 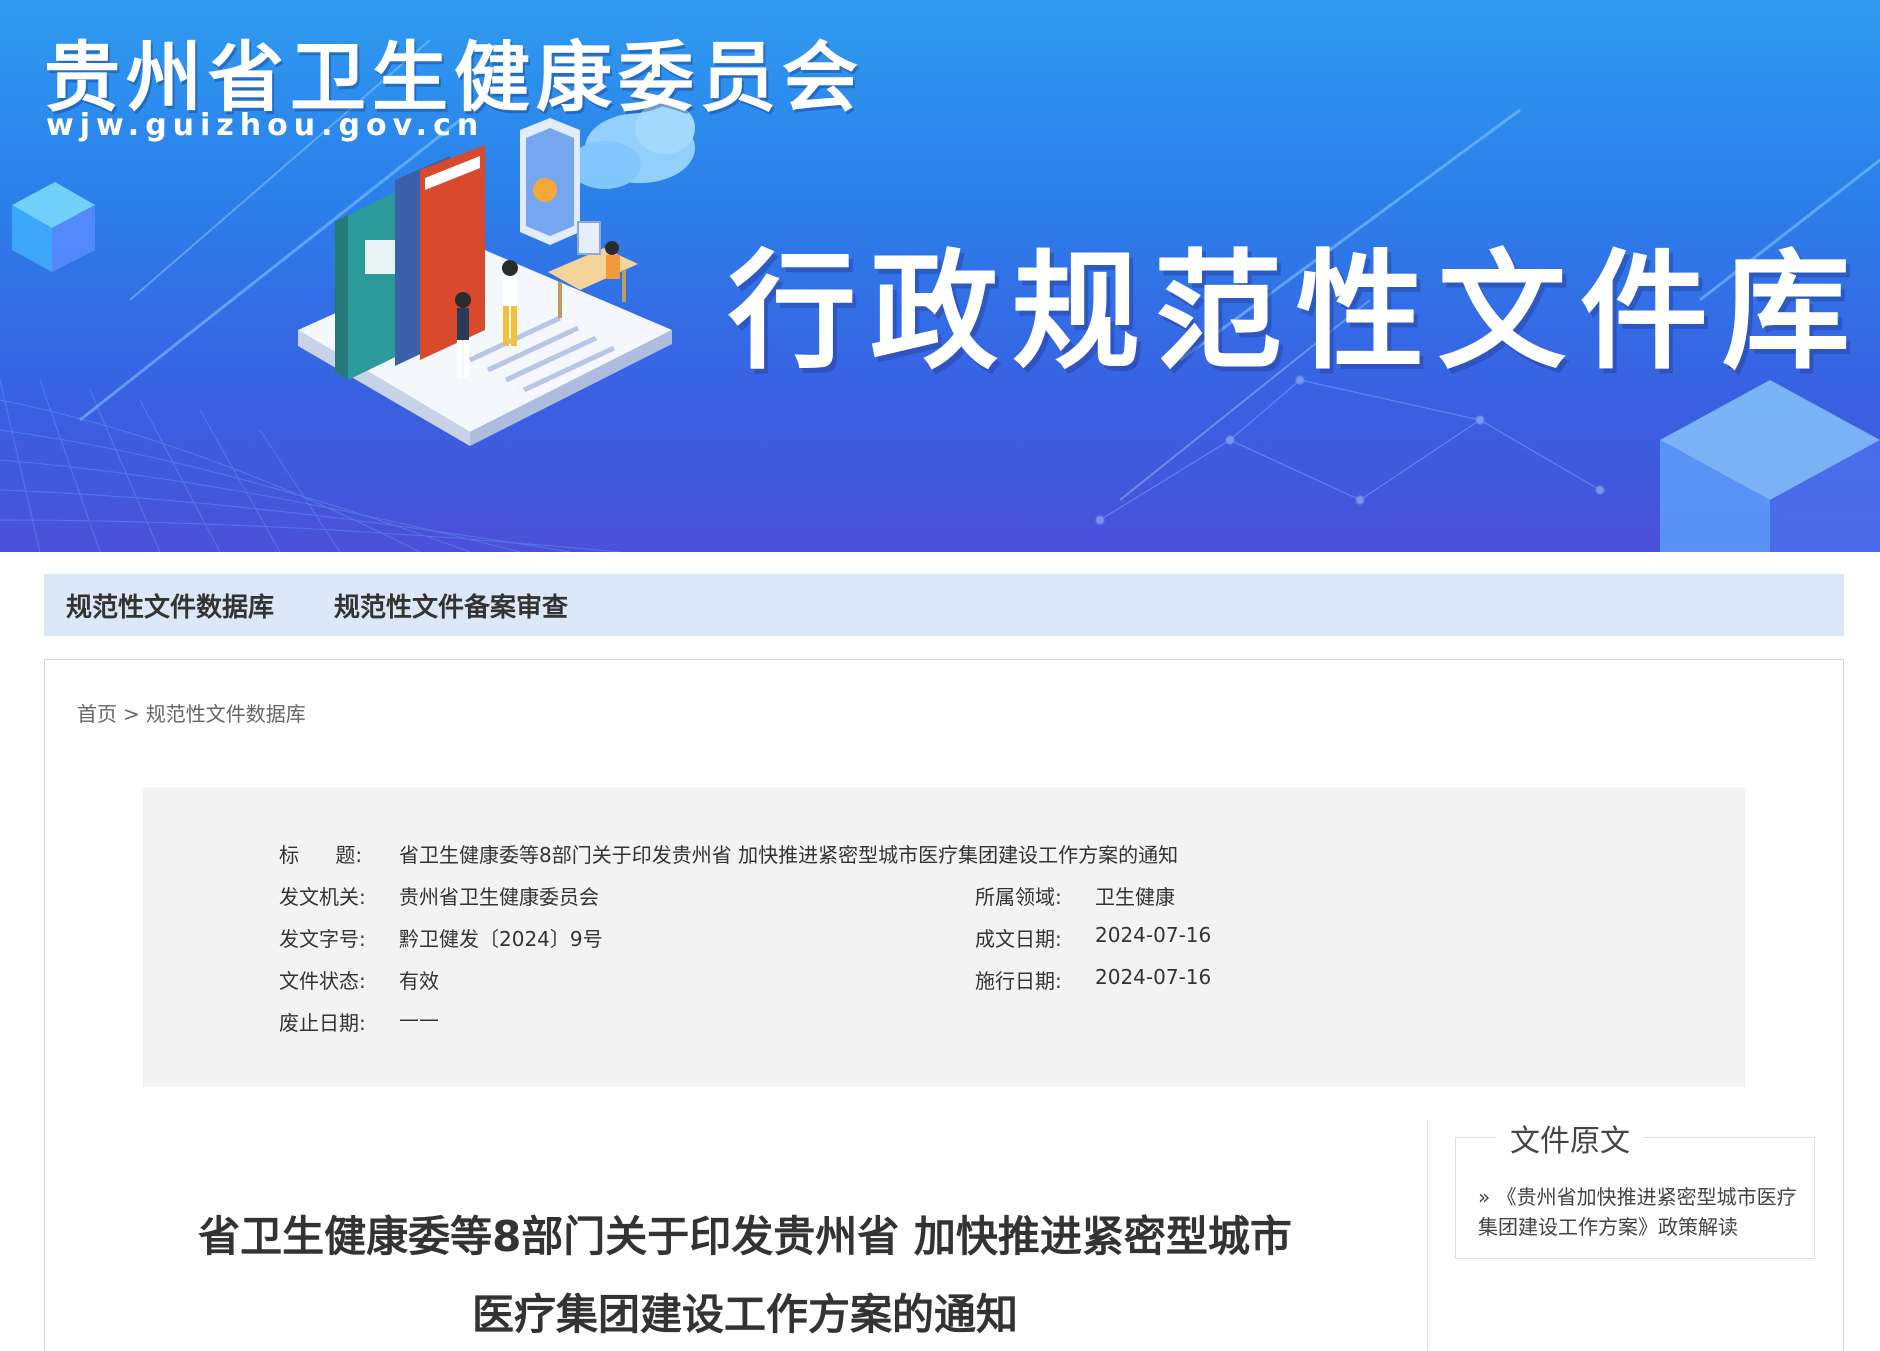 I want to click on info-label-field: 所属领域:, so click(x=1018, y=897).